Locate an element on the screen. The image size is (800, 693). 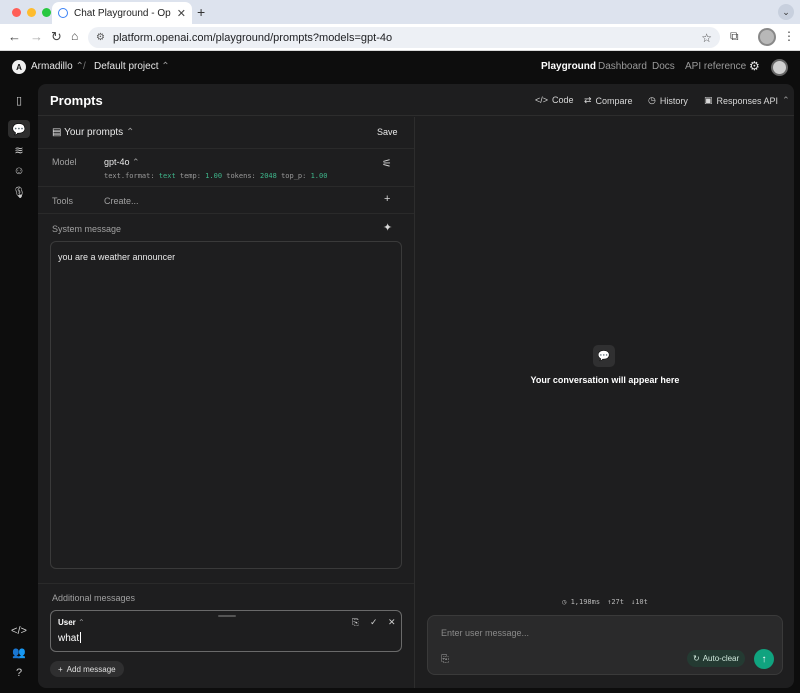
usage-stats: ◷ 1,198ms ↑27t ↓10t is located at coordinates (605, 602).